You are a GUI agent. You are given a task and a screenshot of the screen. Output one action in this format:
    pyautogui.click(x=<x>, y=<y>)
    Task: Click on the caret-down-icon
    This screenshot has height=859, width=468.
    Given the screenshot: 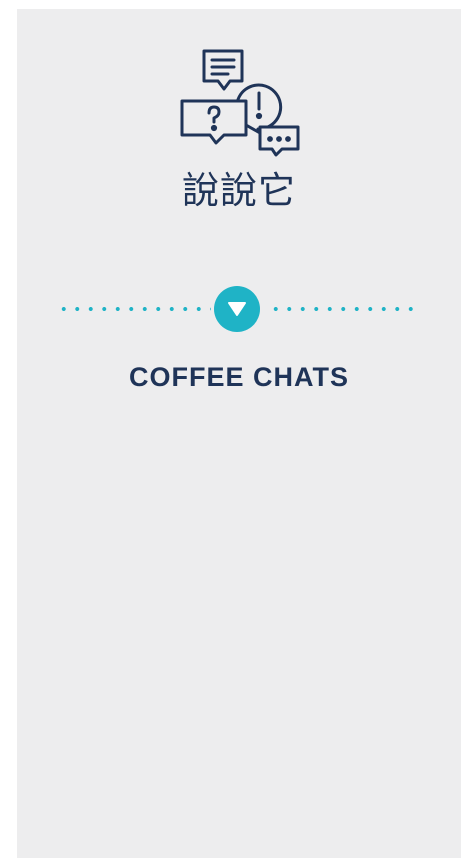 What is the action you would take?
    pyautogui.click(x=237, y=309)
    